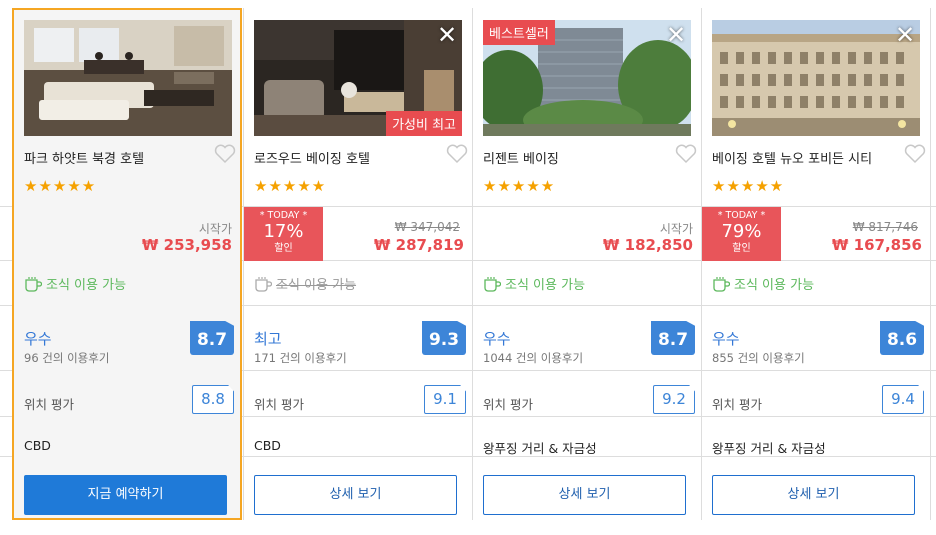  What do you see at coordinates (587, 78) in the screenshot?
I see `hotel-photo: ✕ 베스트셀러` at bounding box center [587, 78].